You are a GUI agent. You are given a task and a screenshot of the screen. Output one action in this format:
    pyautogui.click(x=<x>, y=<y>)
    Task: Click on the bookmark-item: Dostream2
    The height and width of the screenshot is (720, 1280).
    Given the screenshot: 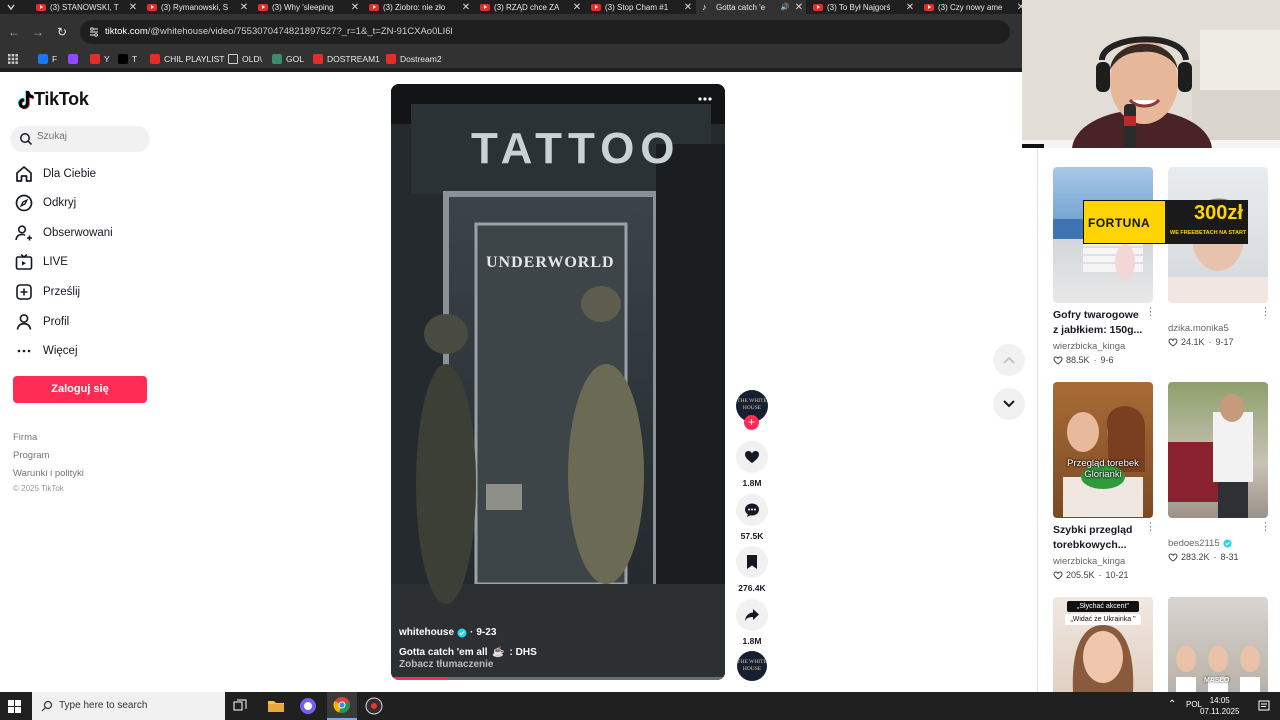 What is the action you would take?
    pyautogui.click(x=414, y=59)
    